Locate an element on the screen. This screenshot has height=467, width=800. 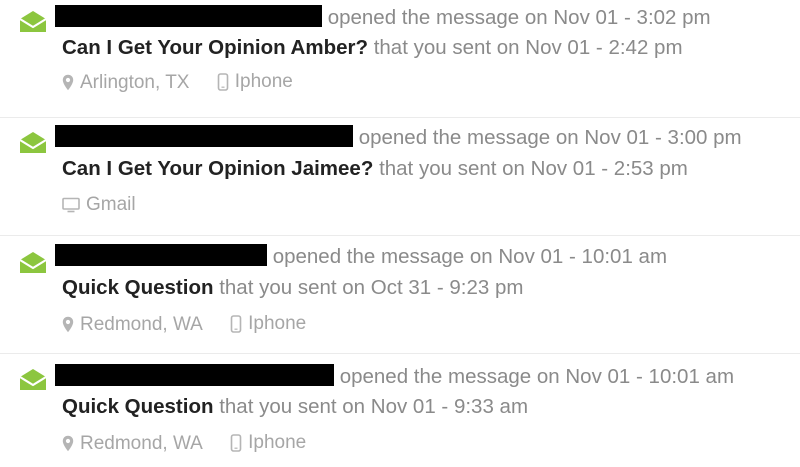
opened-line: opened the message on Nov 01 - 3:00 pm is located at coordinates (398, 138).